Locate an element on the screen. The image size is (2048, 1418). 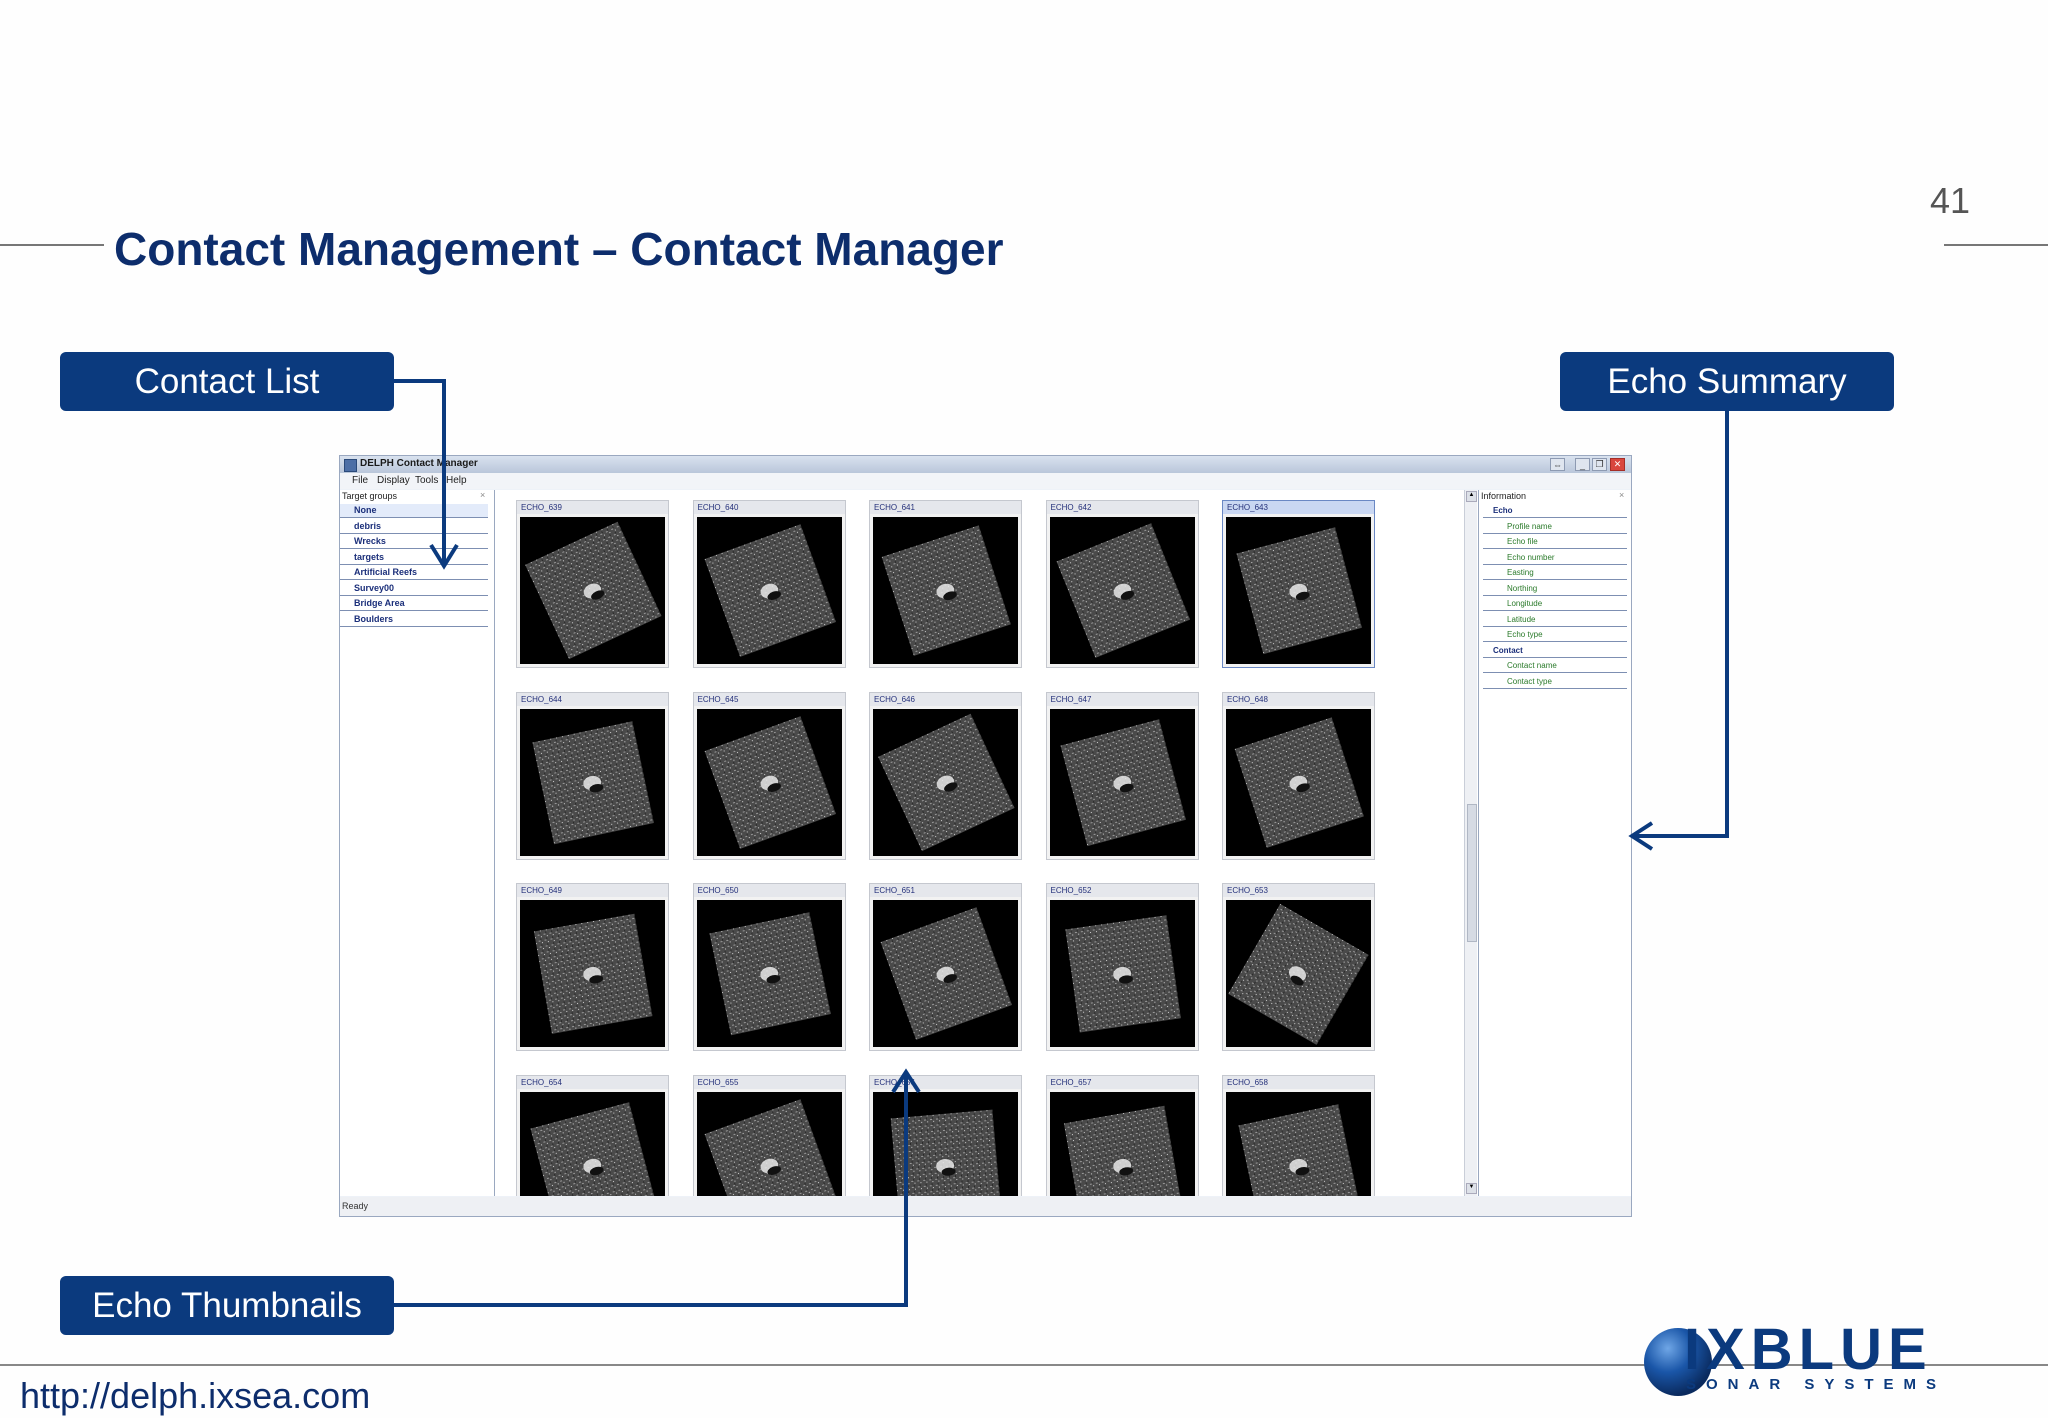
echo-summary-arrow is located at coordinates (1680, 624).